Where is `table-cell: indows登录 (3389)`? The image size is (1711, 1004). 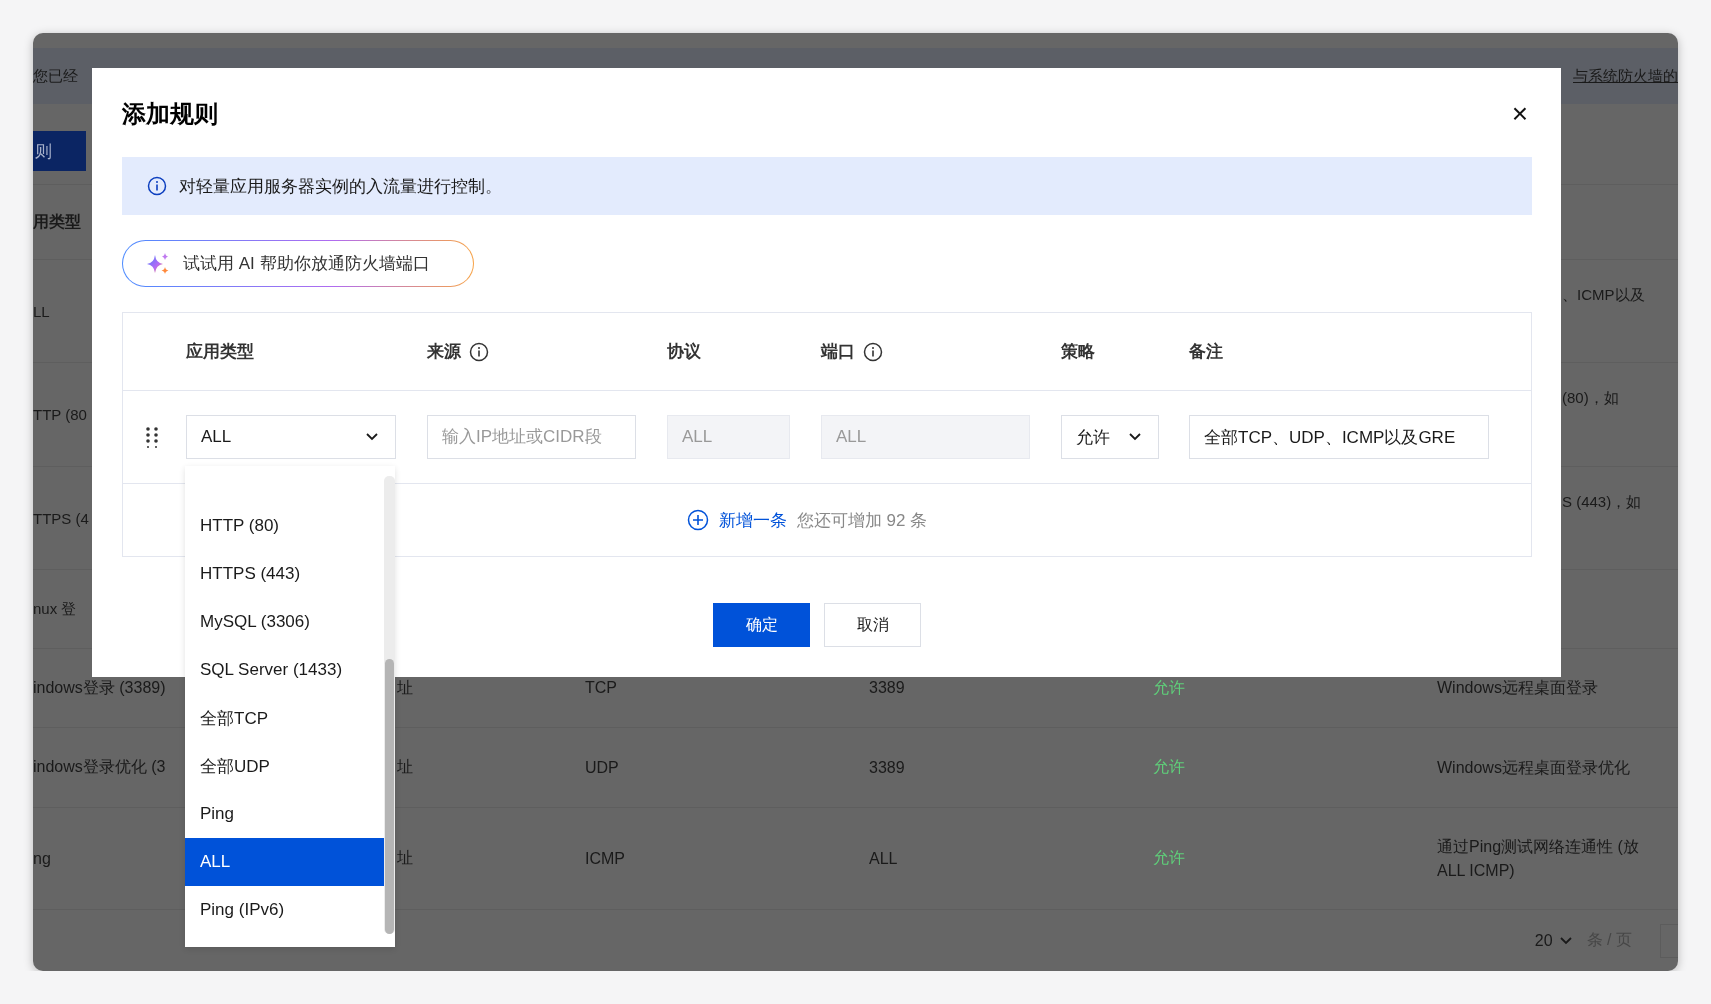 table-cell: indows登录 (3389) is located at coordinates (99, 687).